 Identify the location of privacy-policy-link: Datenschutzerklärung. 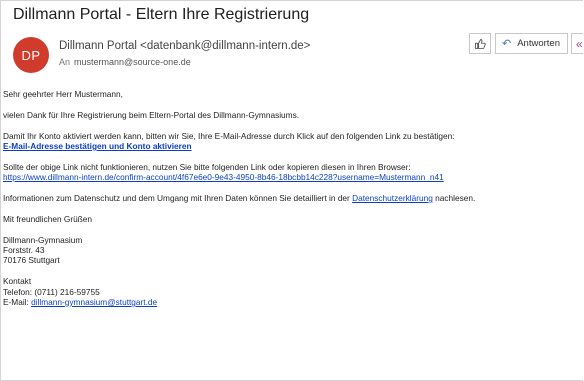
(392, 198).